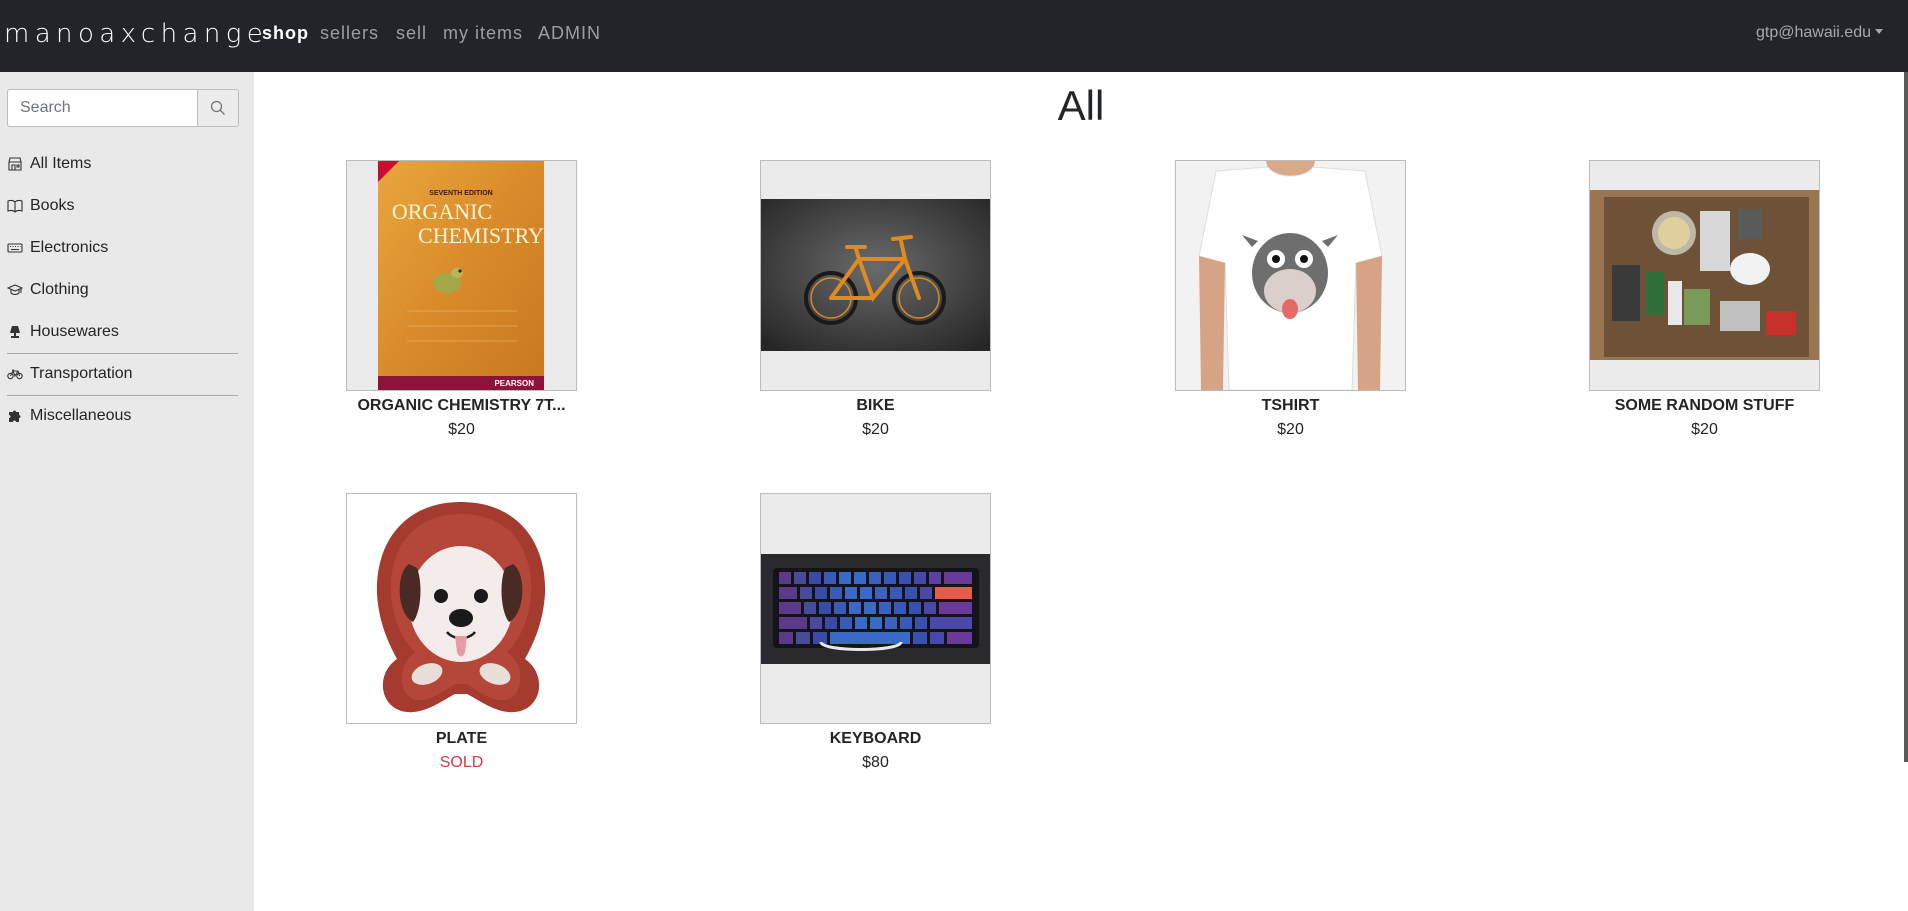 The height and width of the screenshot is (911, 1908). What do you see at coordinates (61, 163) in the screenshot?
I see `sidebar-item-label: All Items` at bounding box center [61, 163].